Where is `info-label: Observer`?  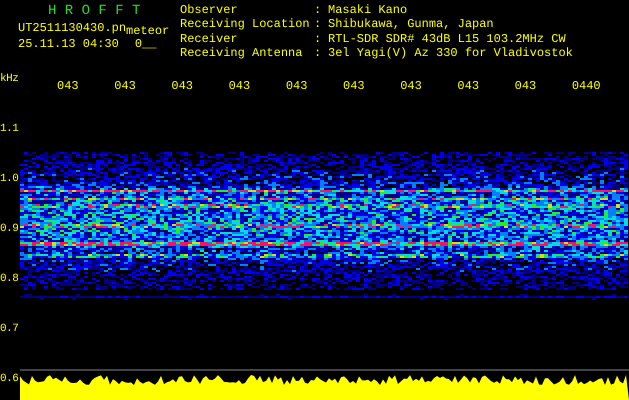
info-label: Observer is located at coordinates (209, 11).